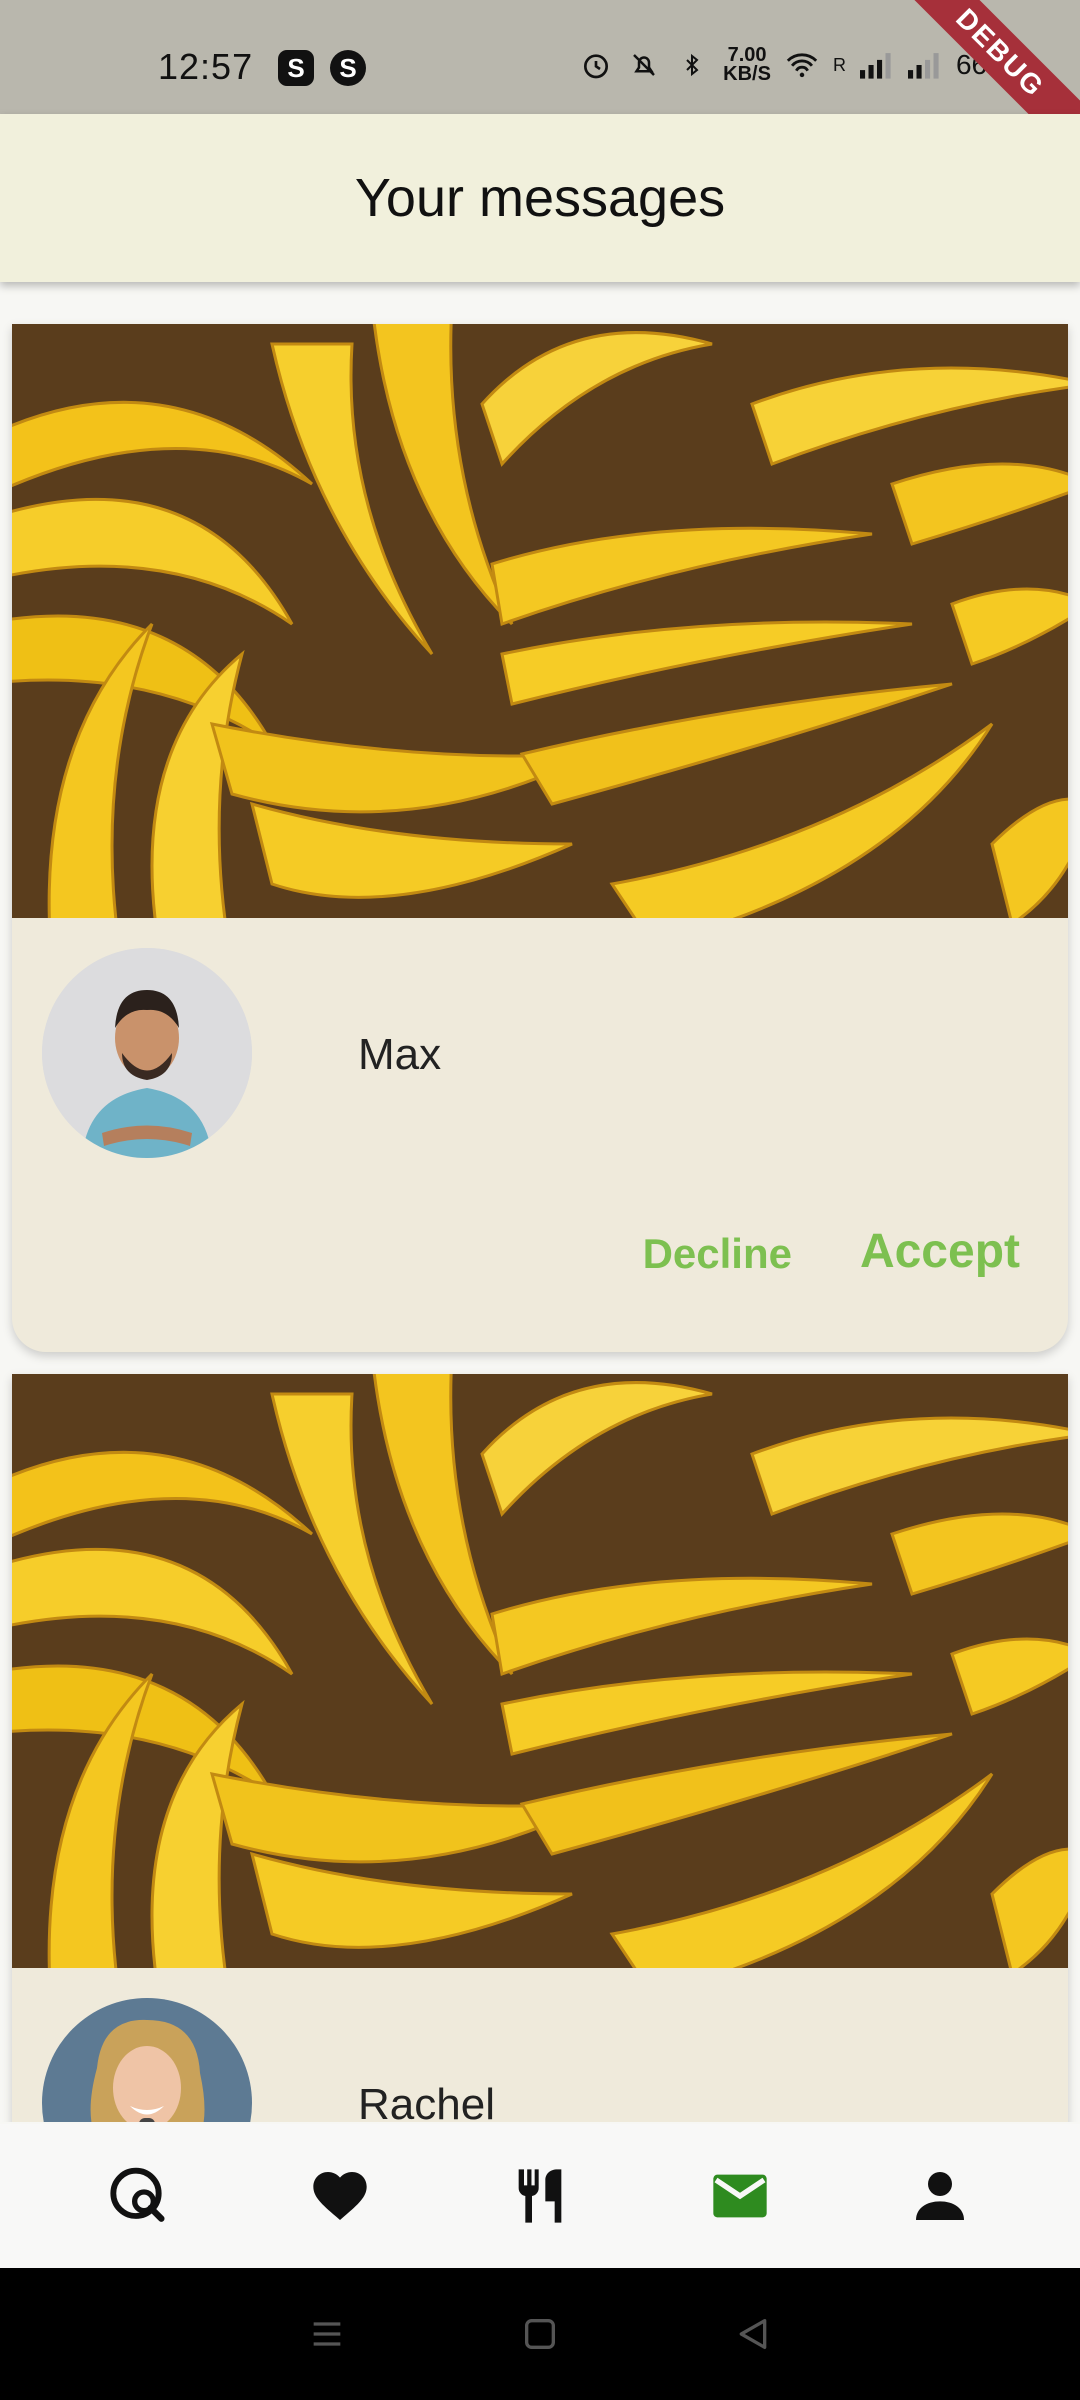 The width and height of the screenshot is (1080, 2400). I want to click on recents-button, so click(327, 2334).